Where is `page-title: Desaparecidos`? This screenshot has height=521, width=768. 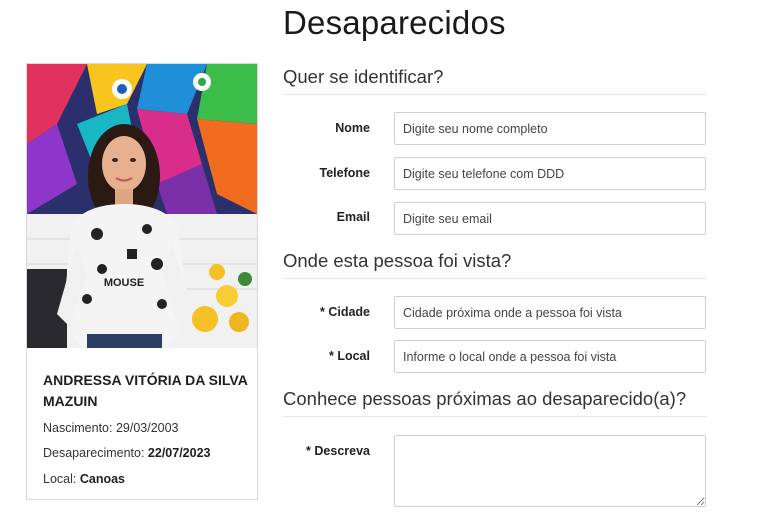
page-title: Desaparecidos is located at coordinates (394, 22).